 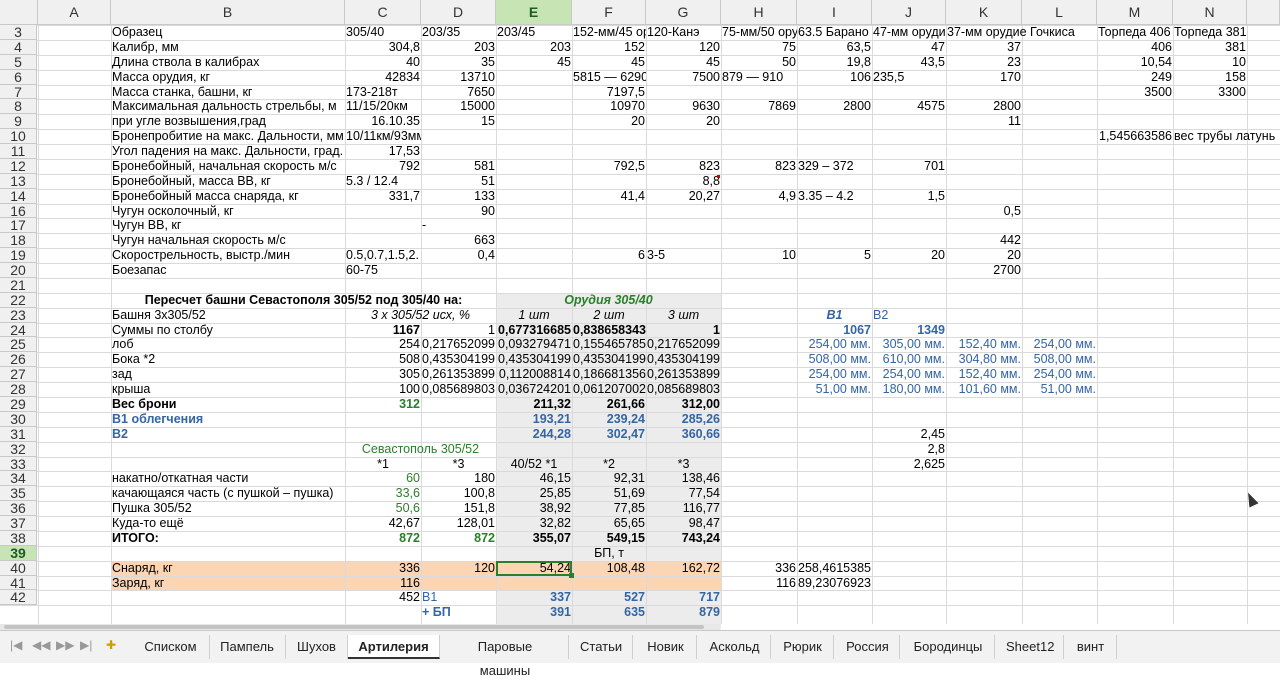 What do you see at coordinates (683, 538) in the screenshot?
I see `cell-G-38: 743,24` at bounding box center [683, 538].